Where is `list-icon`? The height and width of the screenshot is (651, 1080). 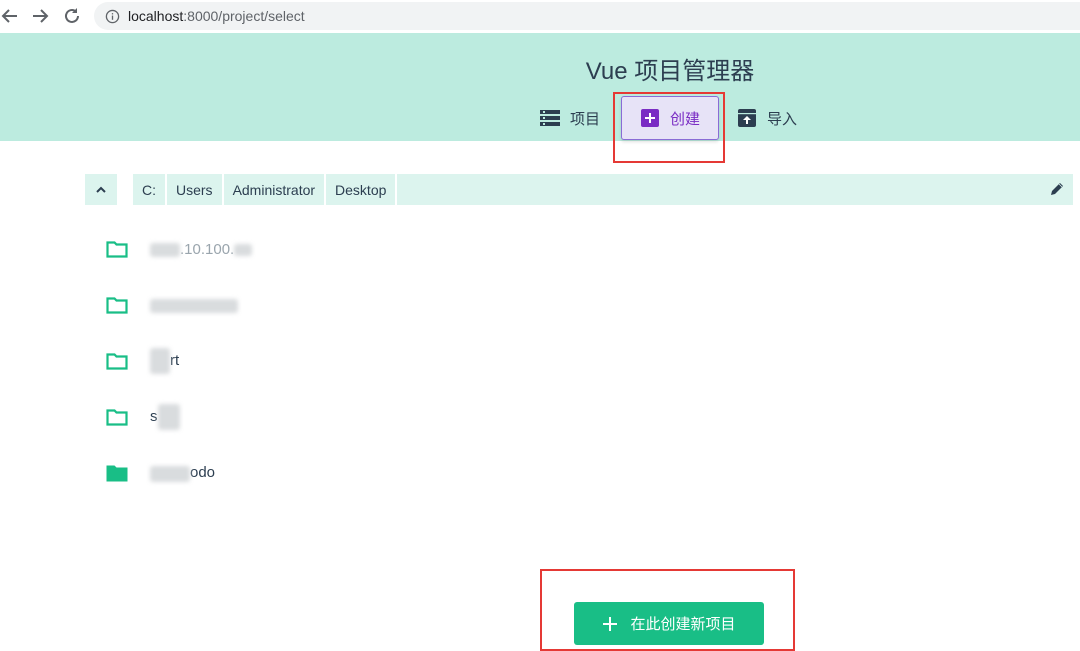
list-icon is located at coordinates (550, 118).